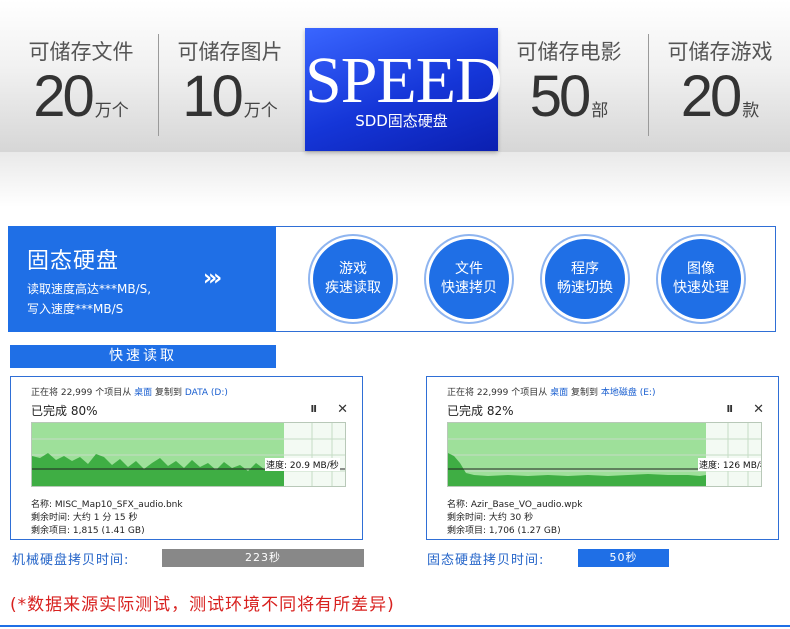 This screenshot has width=790, height=629. Describe the element at coordinates (469, 279) in the screenshot. I see `feature-circle-files: 文件 快速拷贝` at that location.